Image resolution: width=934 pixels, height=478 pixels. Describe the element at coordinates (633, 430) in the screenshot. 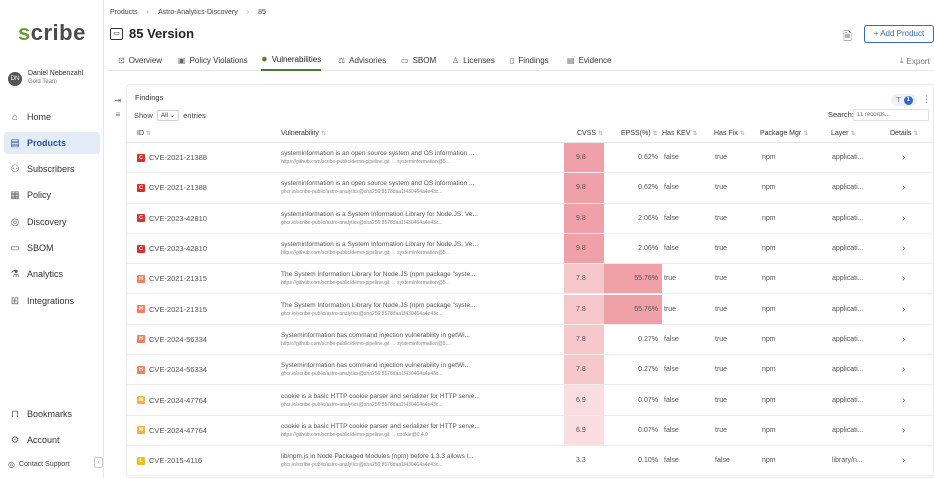

I see `epss-cell: 0.07%` at that location.